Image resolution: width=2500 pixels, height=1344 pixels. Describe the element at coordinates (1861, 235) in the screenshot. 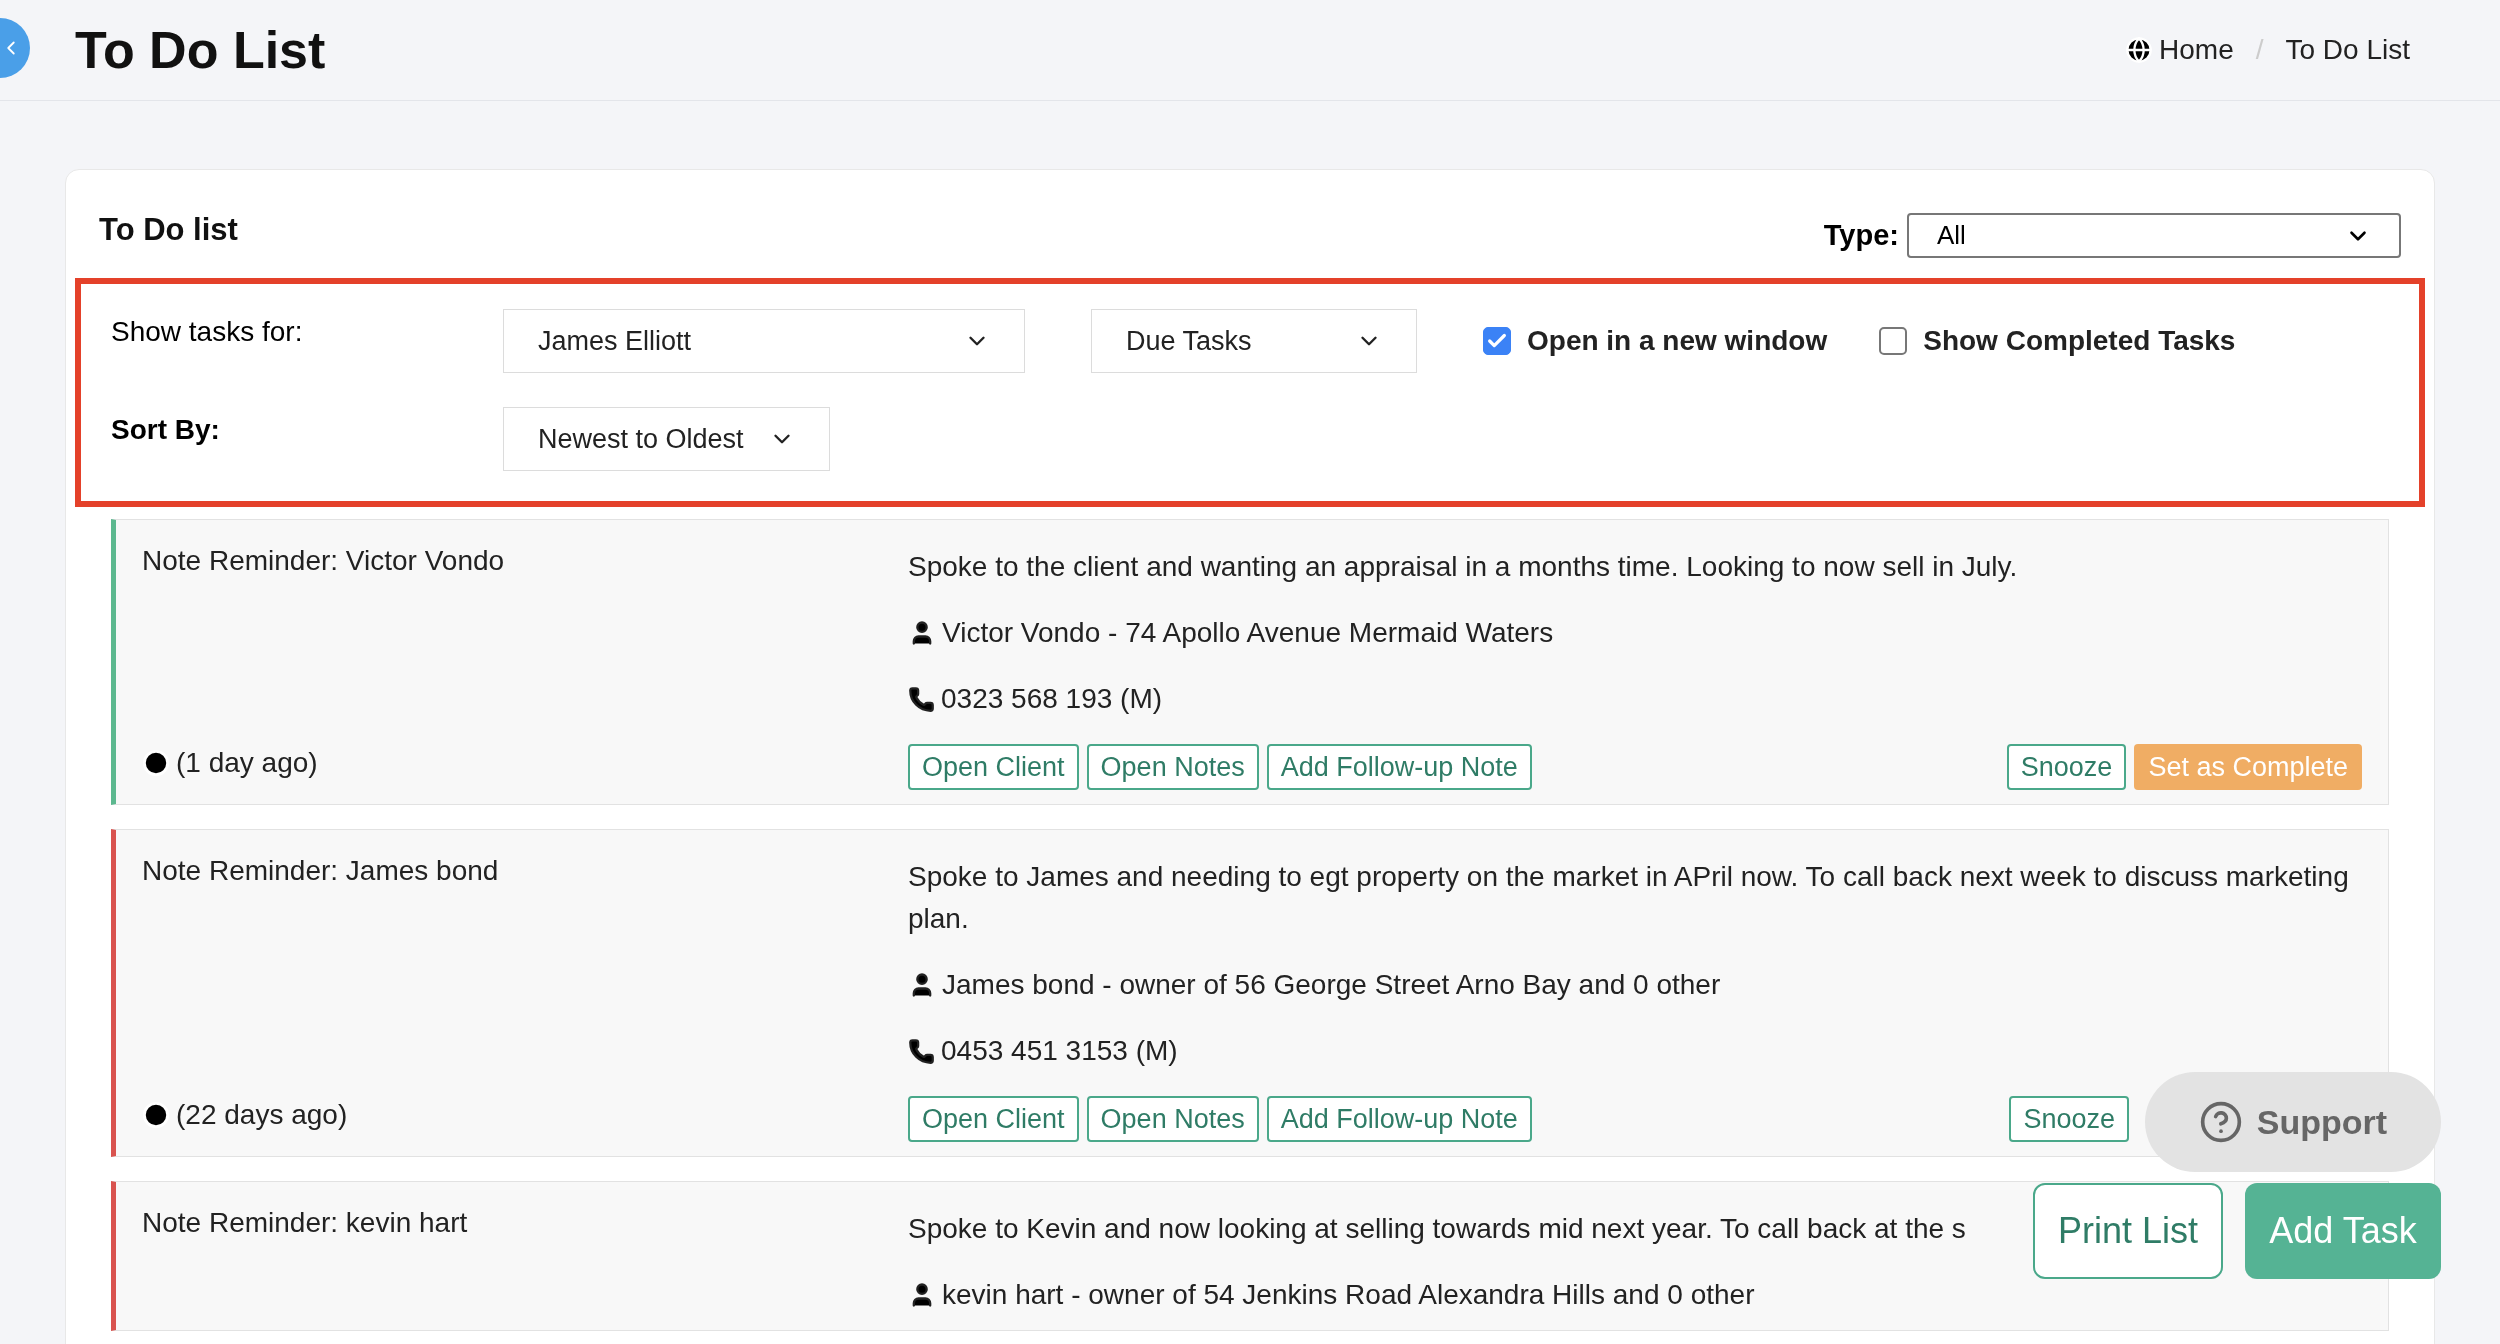

I see `type-label: Type:` at that location.